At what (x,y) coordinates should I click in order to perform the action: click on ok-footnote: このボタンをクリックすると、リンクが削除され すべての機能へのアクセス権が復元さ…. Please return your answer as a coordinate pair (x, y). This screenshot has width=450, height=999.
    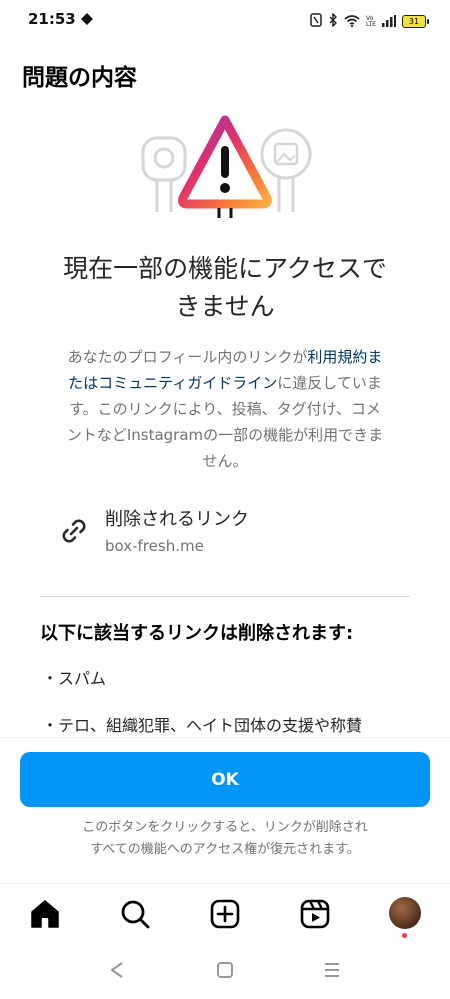
    Looking at the image, I should click on (225, 839).